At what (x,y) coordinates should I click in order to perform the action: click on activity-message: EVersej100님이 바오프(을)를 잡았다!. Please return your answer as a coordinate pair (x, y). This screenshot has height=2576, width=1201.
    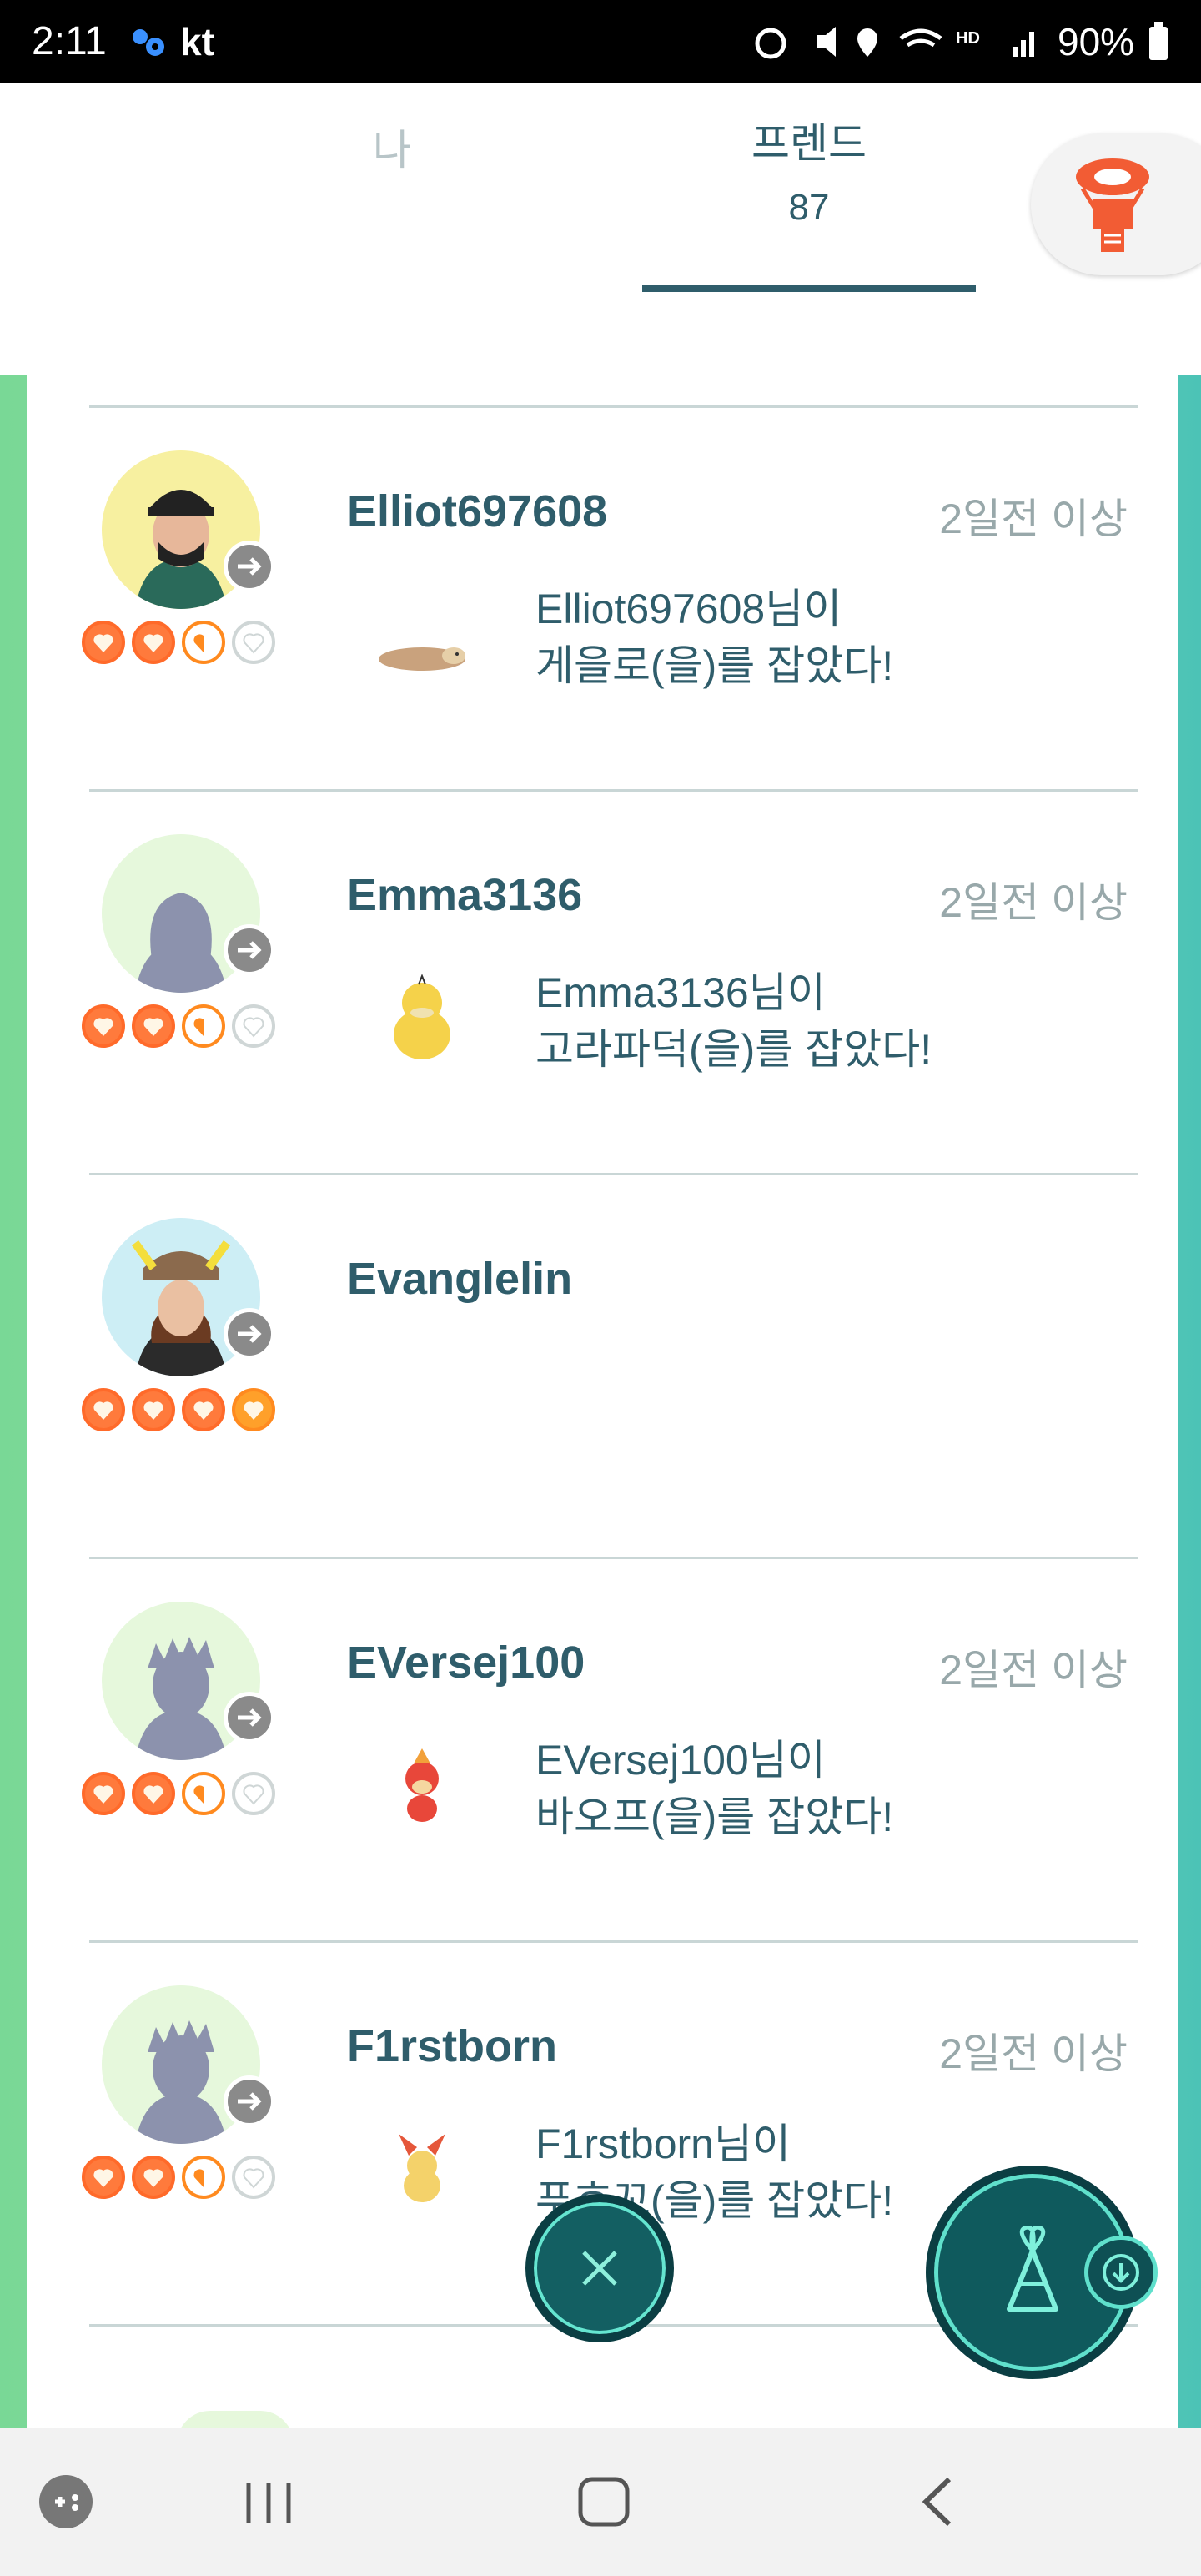
    Looking at the image, I should click on (714, 1788).